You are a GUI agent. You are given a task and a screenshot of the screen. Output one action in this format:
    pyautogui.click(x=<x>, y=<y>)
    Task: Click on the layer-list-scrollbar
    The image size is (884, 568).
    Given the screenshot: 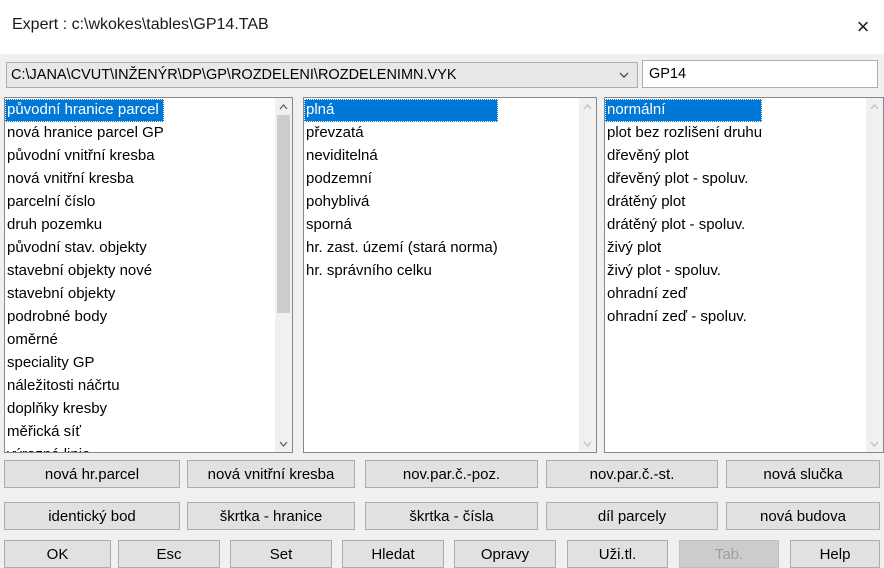 What is the action you would take?
    pyautogui.click(x=283, y=275)
    